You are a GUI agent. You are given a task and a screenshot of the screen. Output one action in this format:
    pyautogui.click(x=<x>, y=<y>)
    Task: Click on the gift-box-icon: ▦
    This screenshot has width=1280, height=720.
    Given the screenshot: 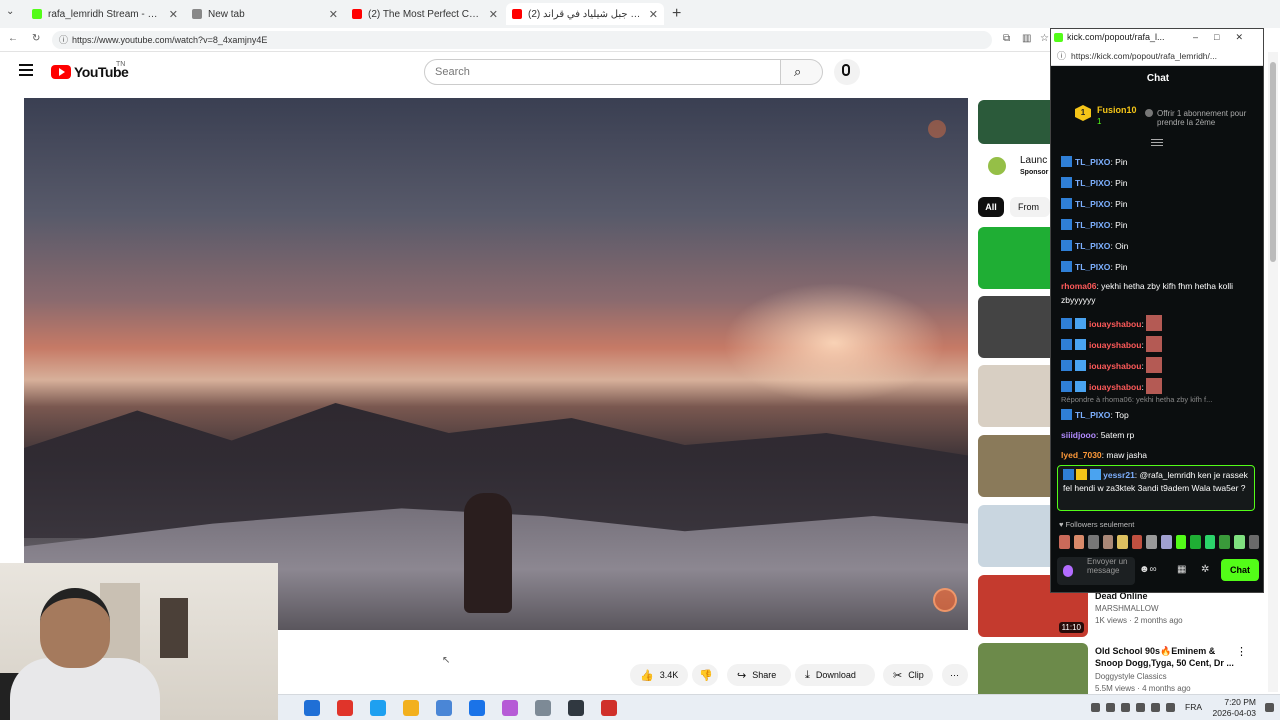 What is the action you would take?
    pyautogui.click(x=1181, y=569)
    